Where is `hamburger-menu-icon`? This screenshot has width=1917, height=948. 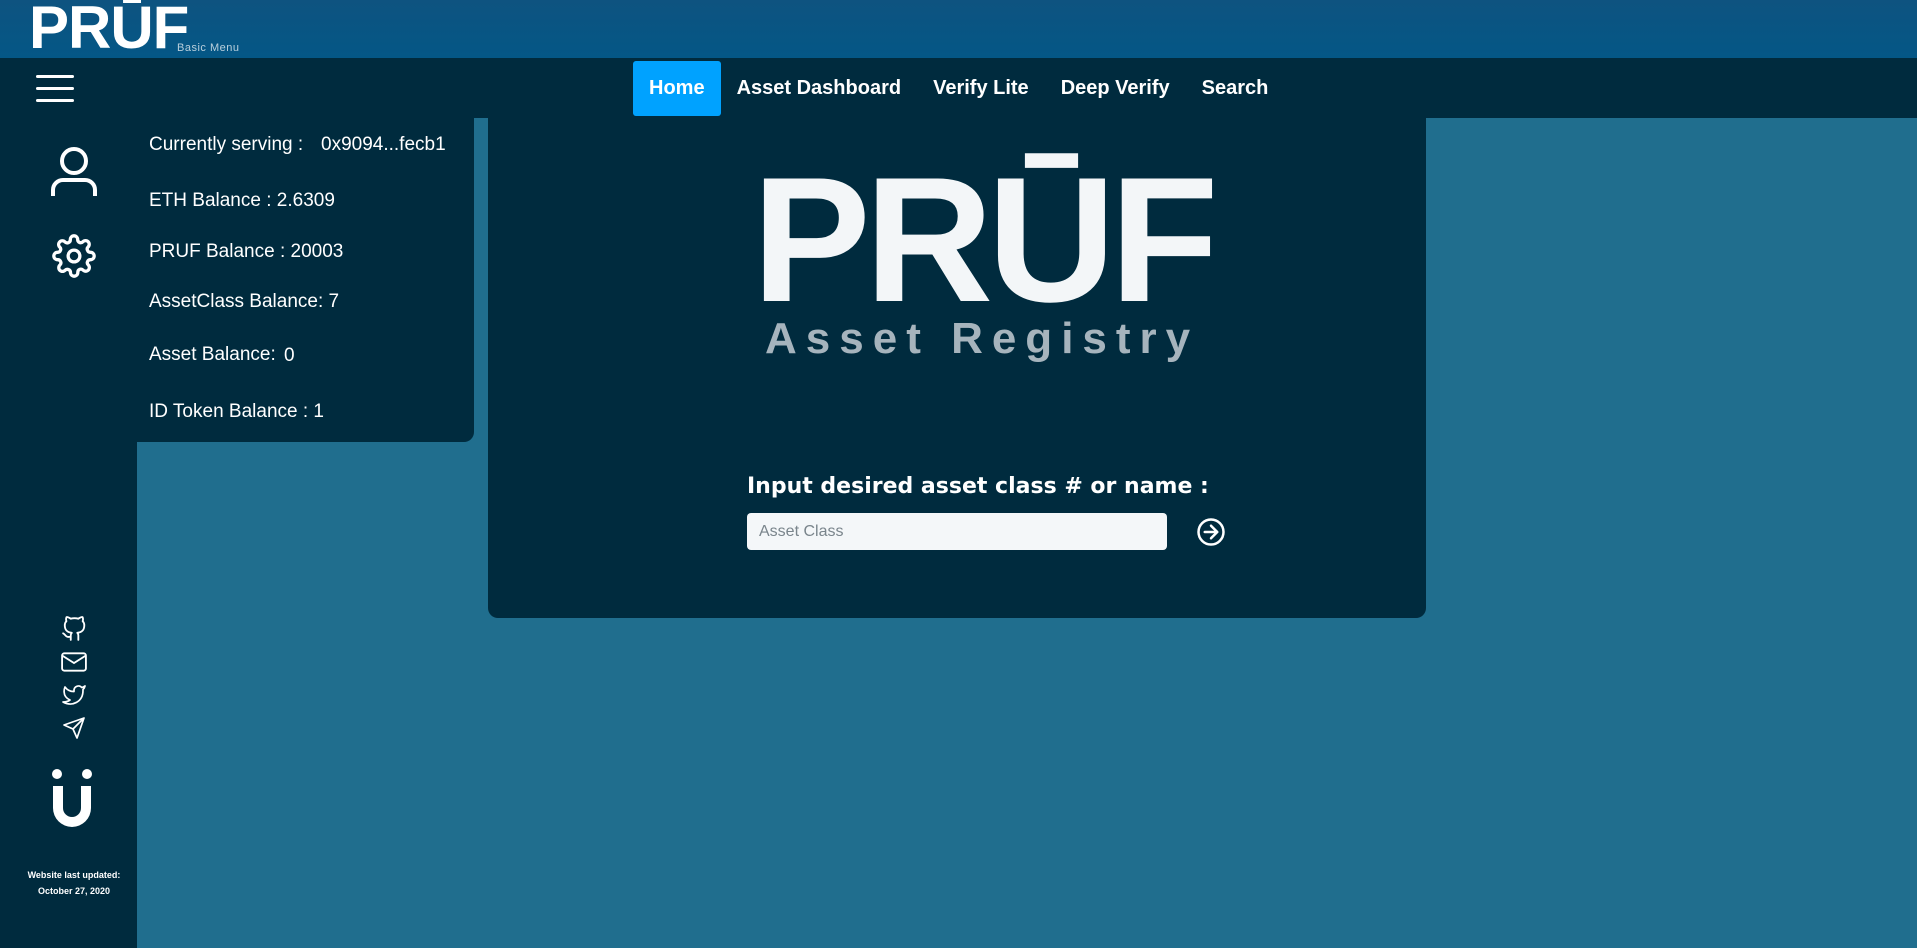
hamburger-menu-icon is located at coordinates (55, 89).